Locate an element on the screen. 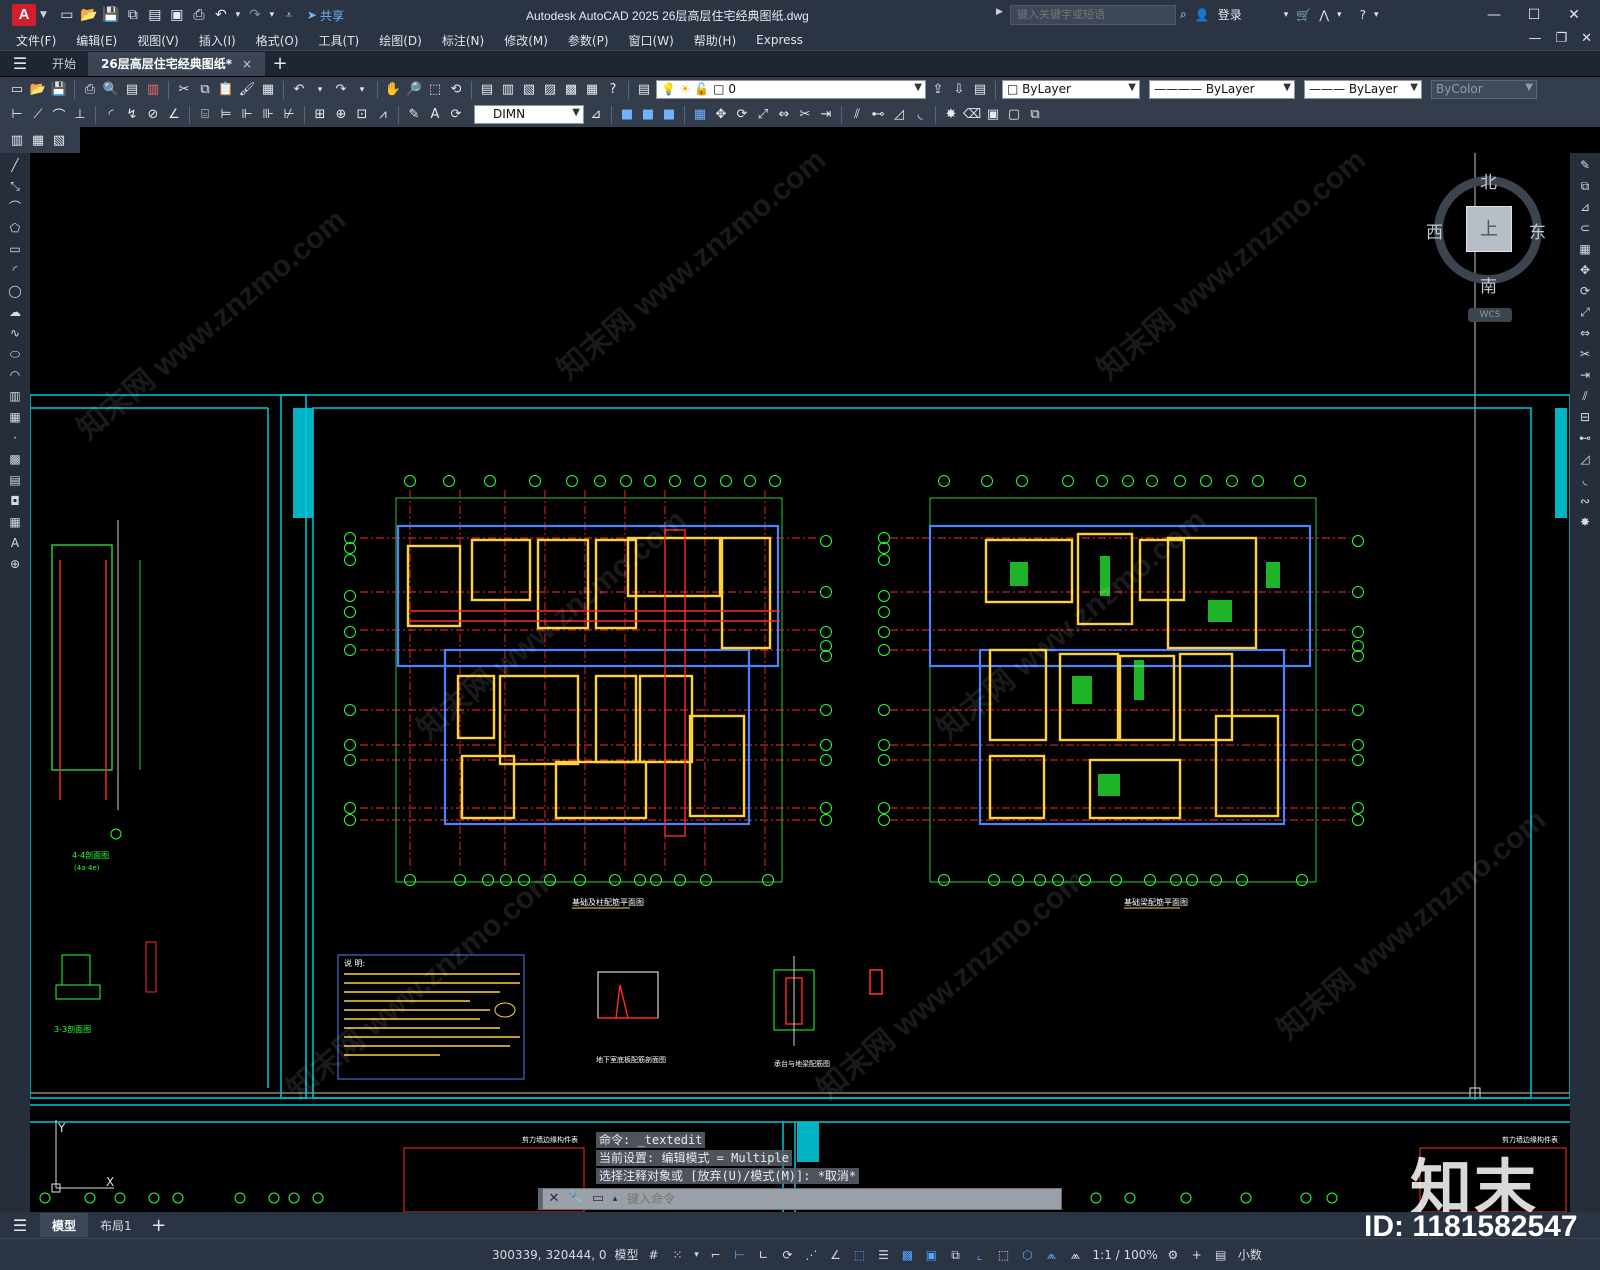  dim-space-icon: ⊪ is located at coordinates (268, 115).